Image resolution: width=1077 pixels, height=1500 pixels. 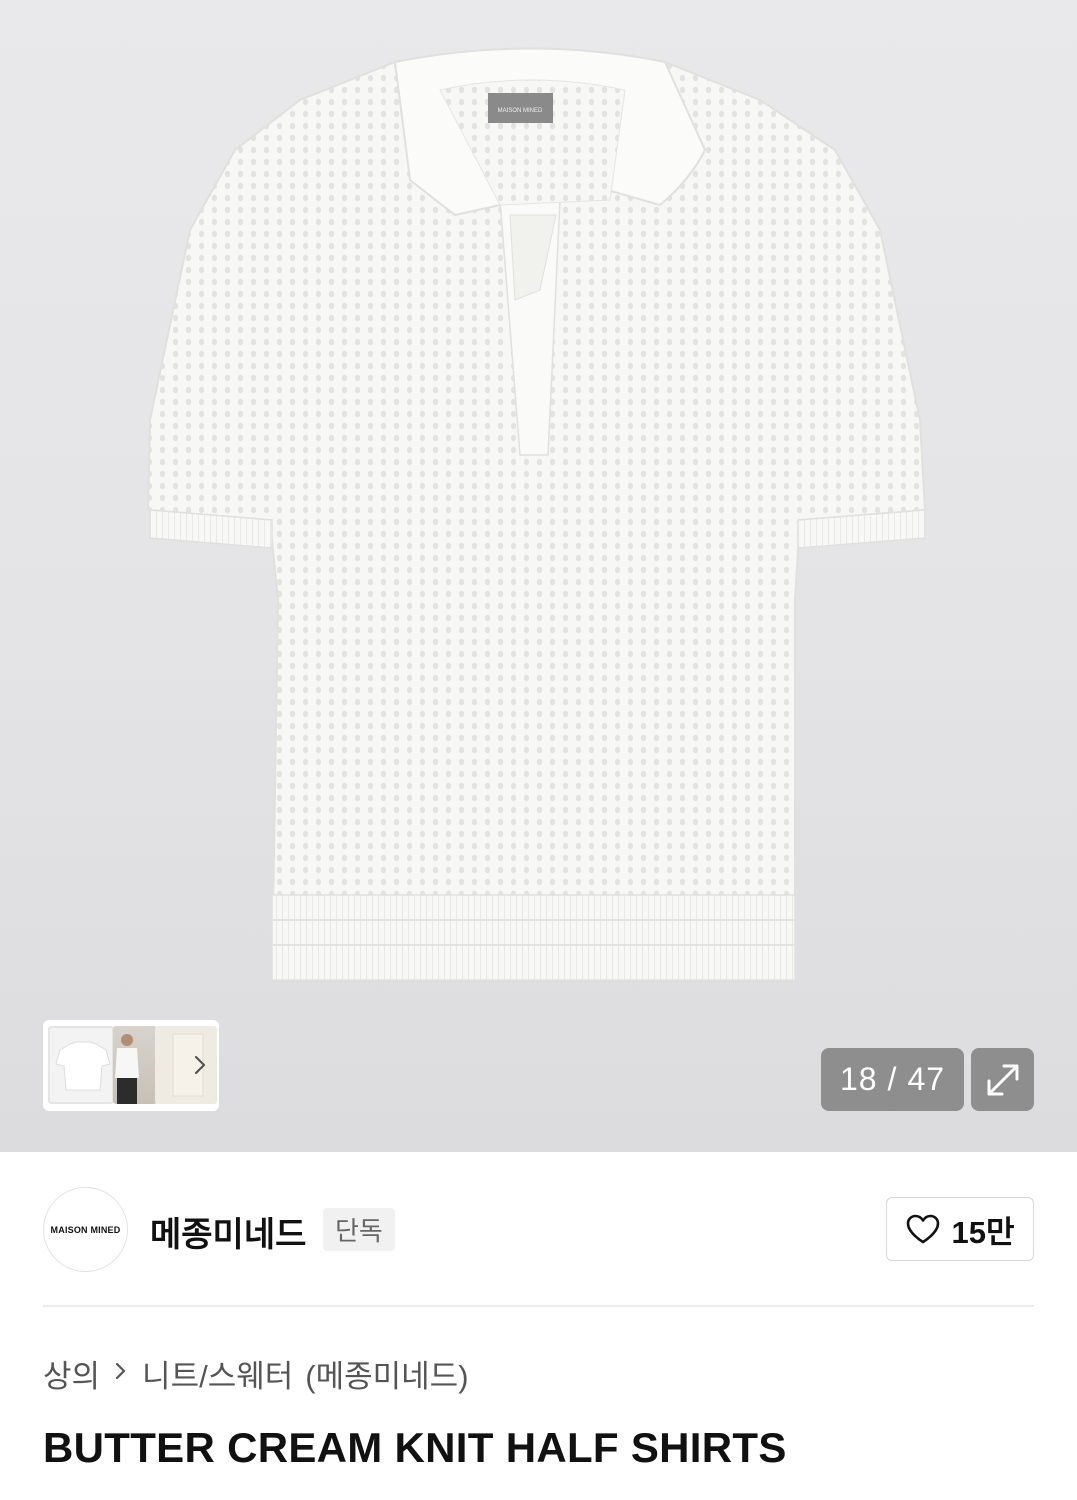 I want to click on brand-logo-text: MAISON MINED, so click(x=85, y=1229).